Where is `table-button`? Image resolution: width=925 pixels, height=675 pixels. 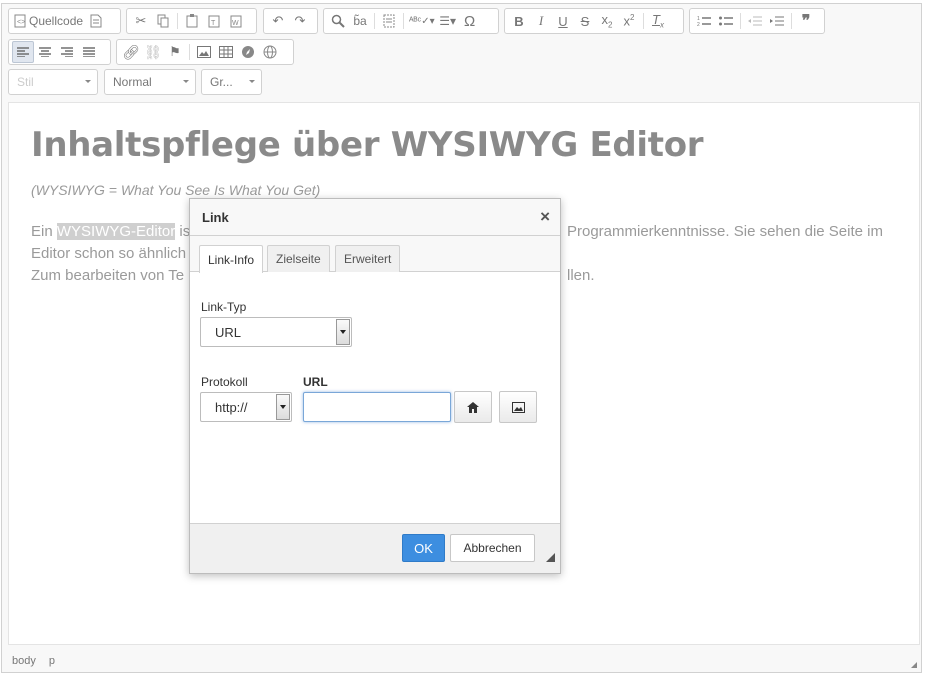
table-button is located at coordinates (226, 52).